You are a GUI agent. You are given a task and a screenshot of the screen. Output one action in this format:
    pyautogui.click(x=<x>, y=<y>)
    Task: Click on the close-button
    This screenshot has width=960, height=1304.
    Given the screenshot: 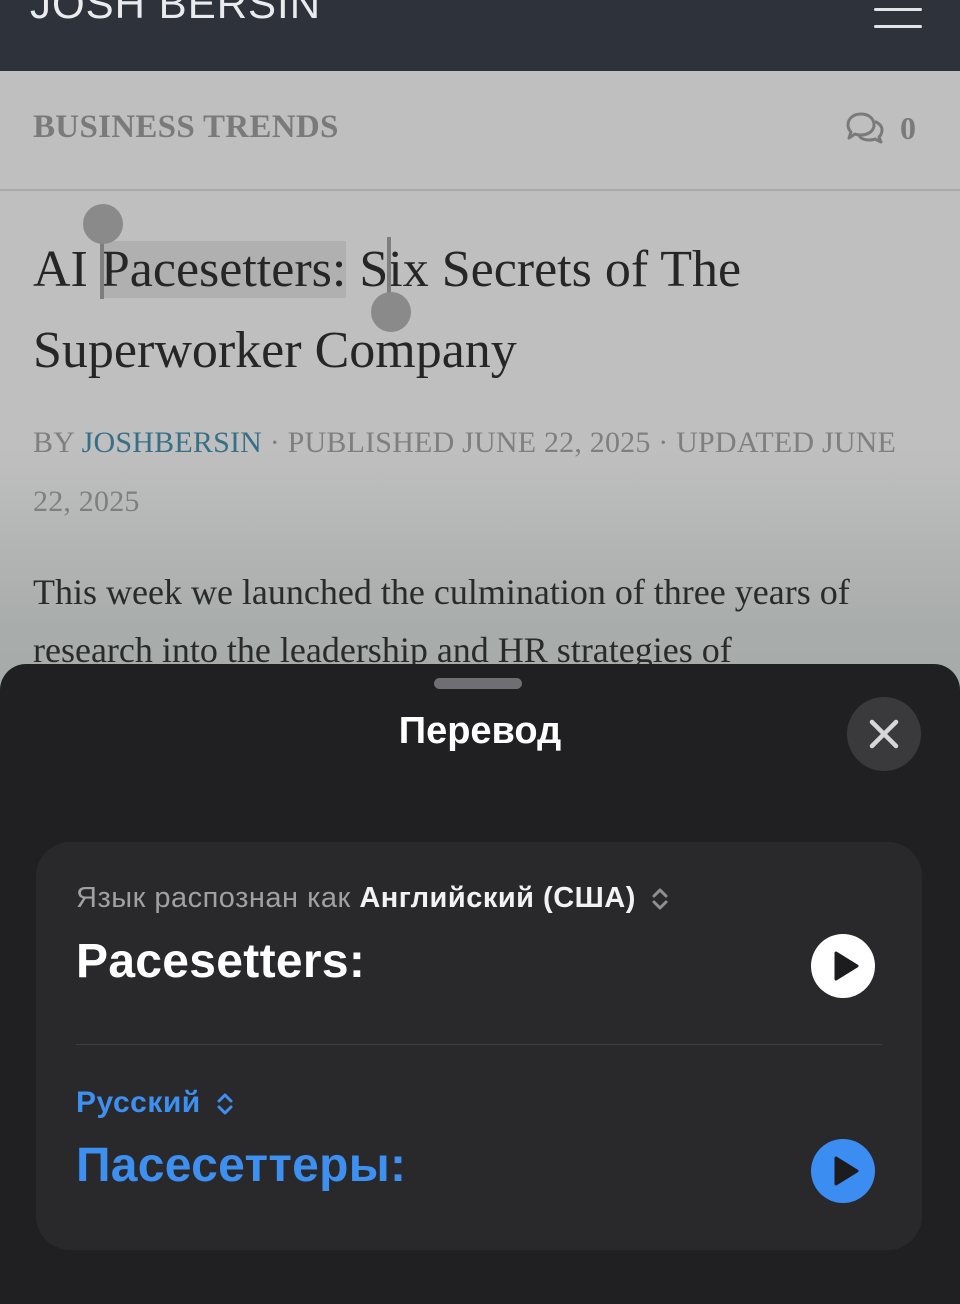 What is the action you would take?
    pyautogui.click(x=884, y=734)
    